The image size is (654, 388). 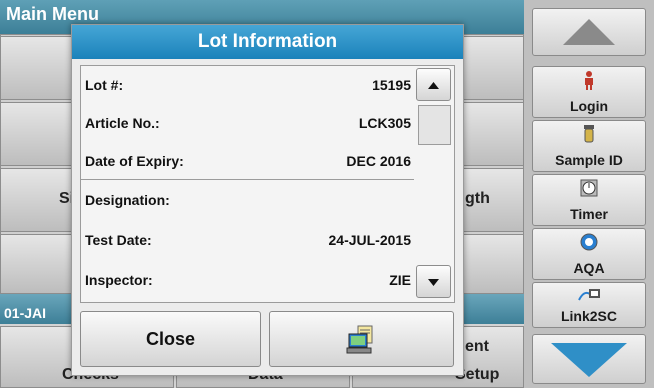 I want to click on designation-label: Designation:, so click(x=127, y=200).